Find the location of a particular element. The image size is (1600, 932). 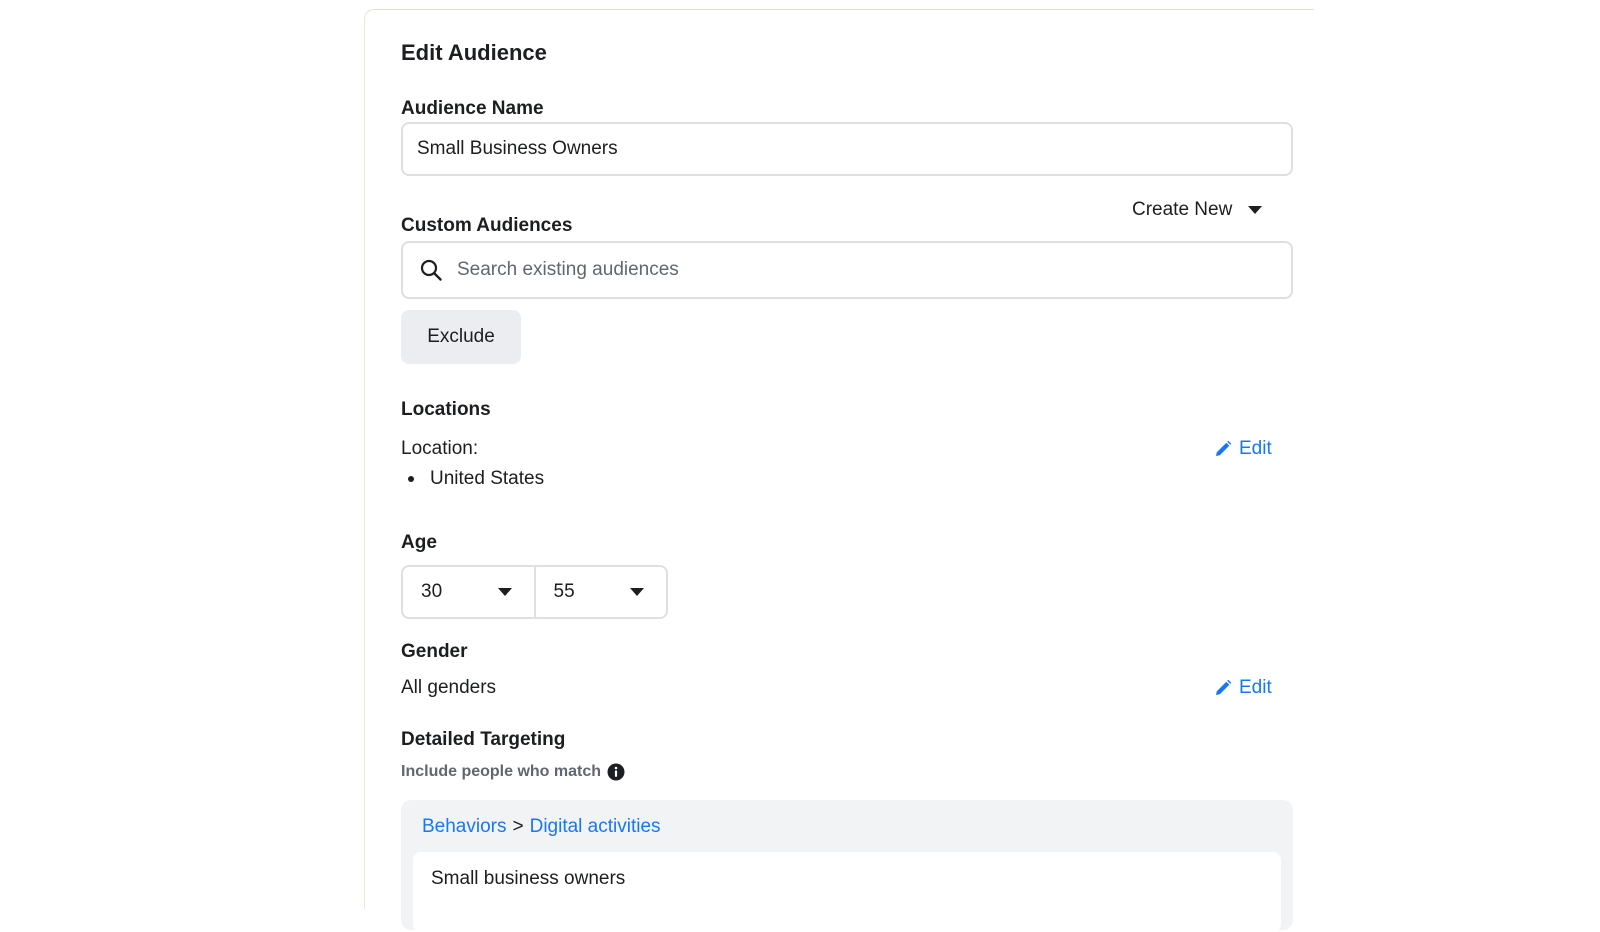

audience-name-value: Small Business Owners is located at coordinates (517, 148).